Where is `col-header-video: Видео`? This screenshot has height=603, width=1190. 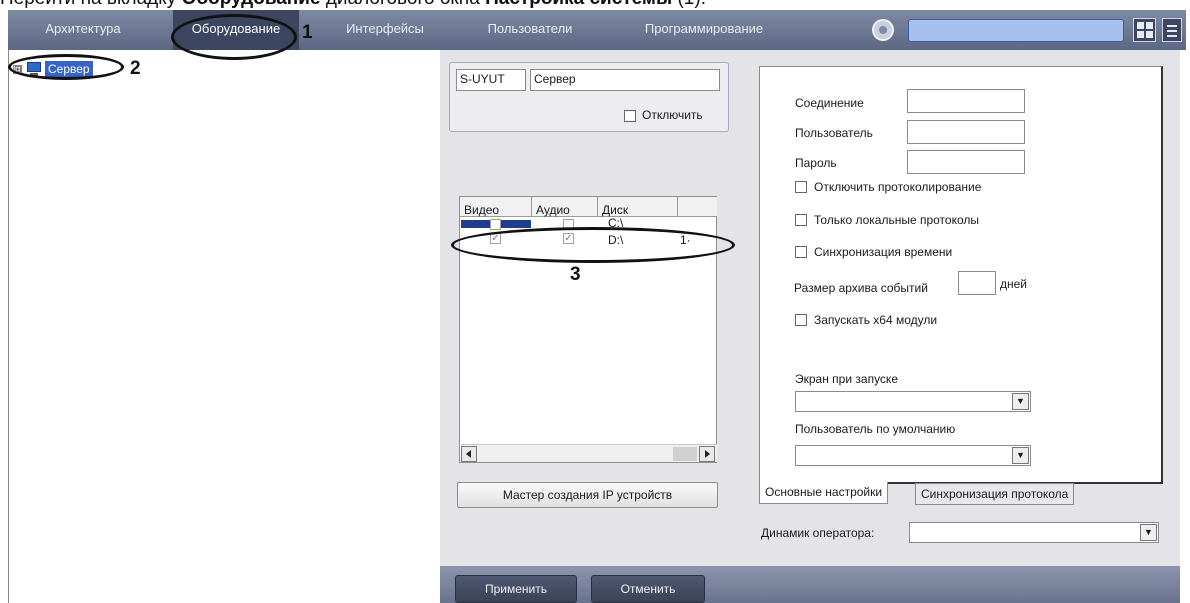 col-header-video: Видео is located at coordinates (496, 207).